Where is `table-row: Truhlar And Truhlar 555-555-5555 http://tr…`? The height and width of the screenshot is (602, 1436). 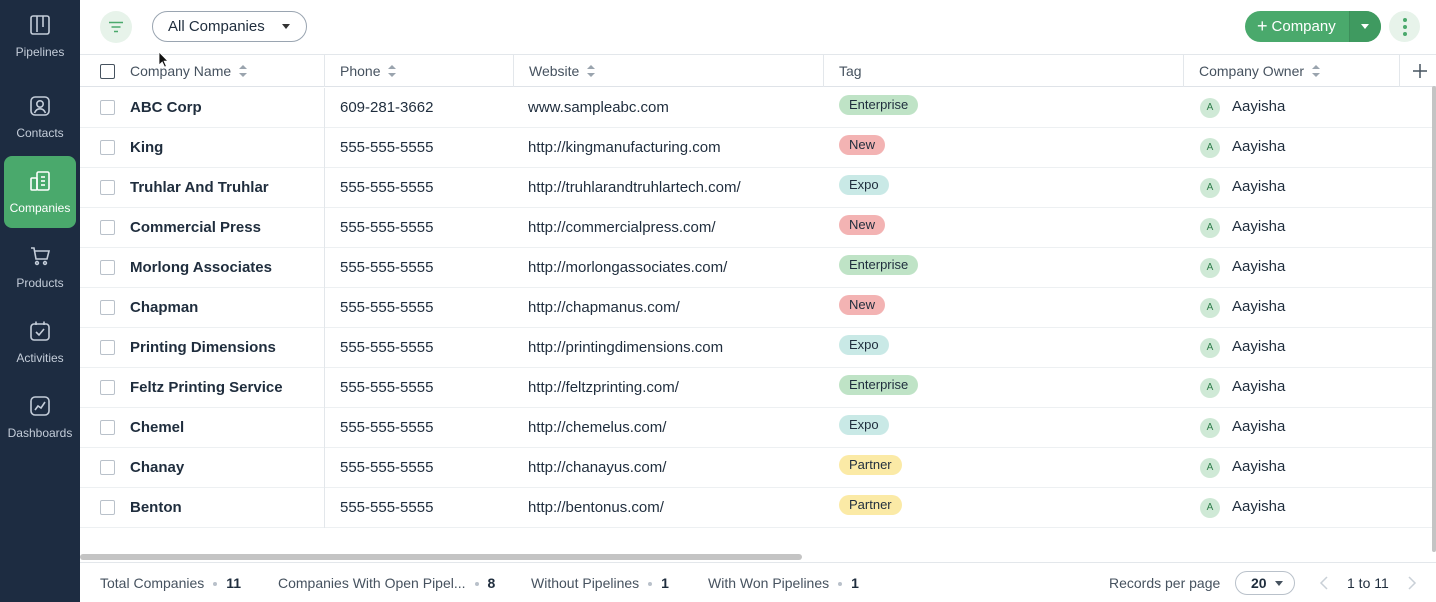 table-row: Truhlar And Truhlar 555-555-5555 http://tr… is located at coordinates (758, 188).